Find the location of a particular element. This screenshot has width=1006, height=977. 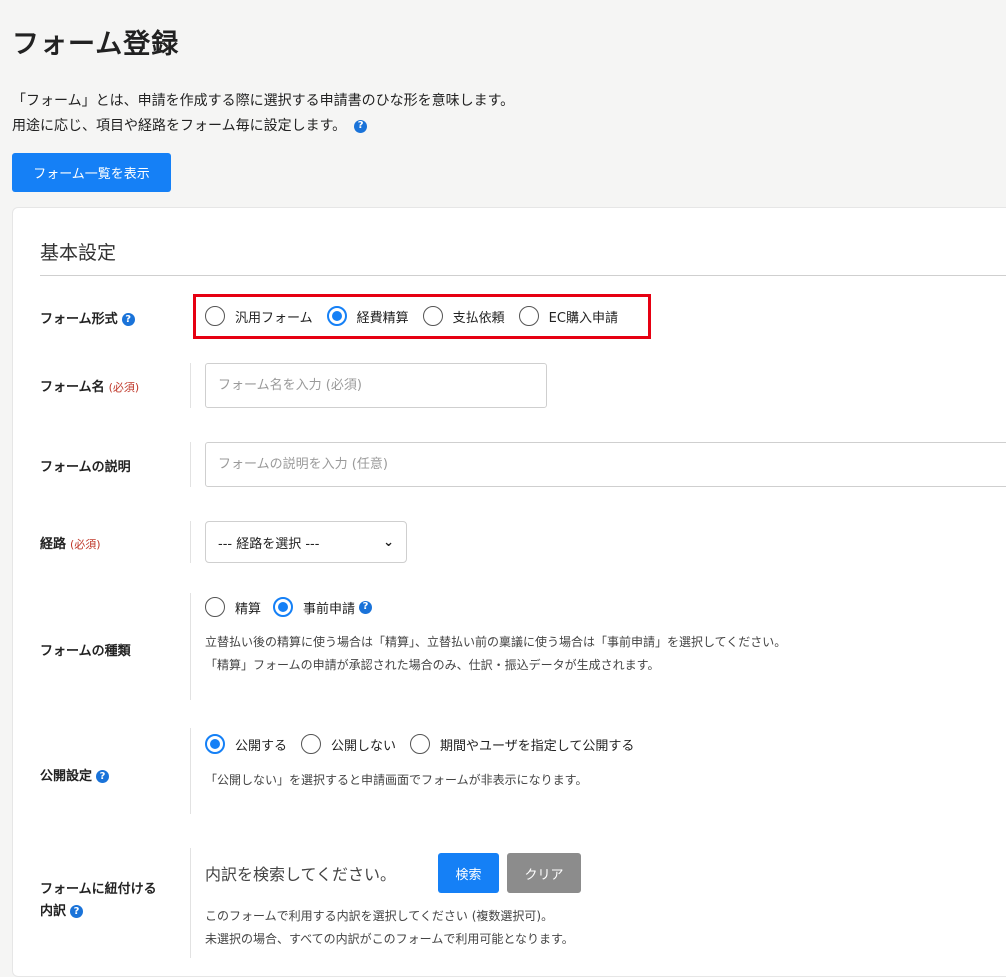

radio-publish-scheduled: 期間やユーザを指定して公開する is located at coordinates (522, 744).